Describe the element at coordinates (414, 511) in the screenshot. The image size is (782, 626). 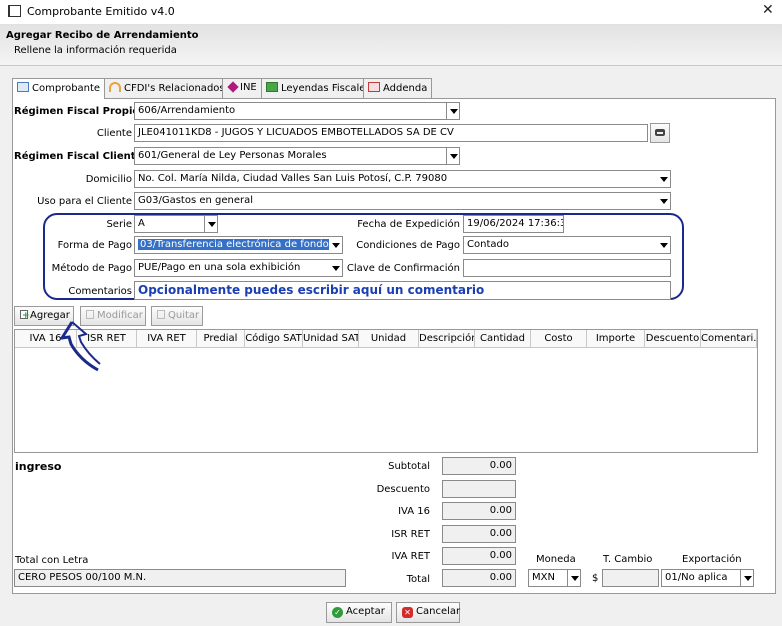
I see `iva16-label: IVA 16` at that location.